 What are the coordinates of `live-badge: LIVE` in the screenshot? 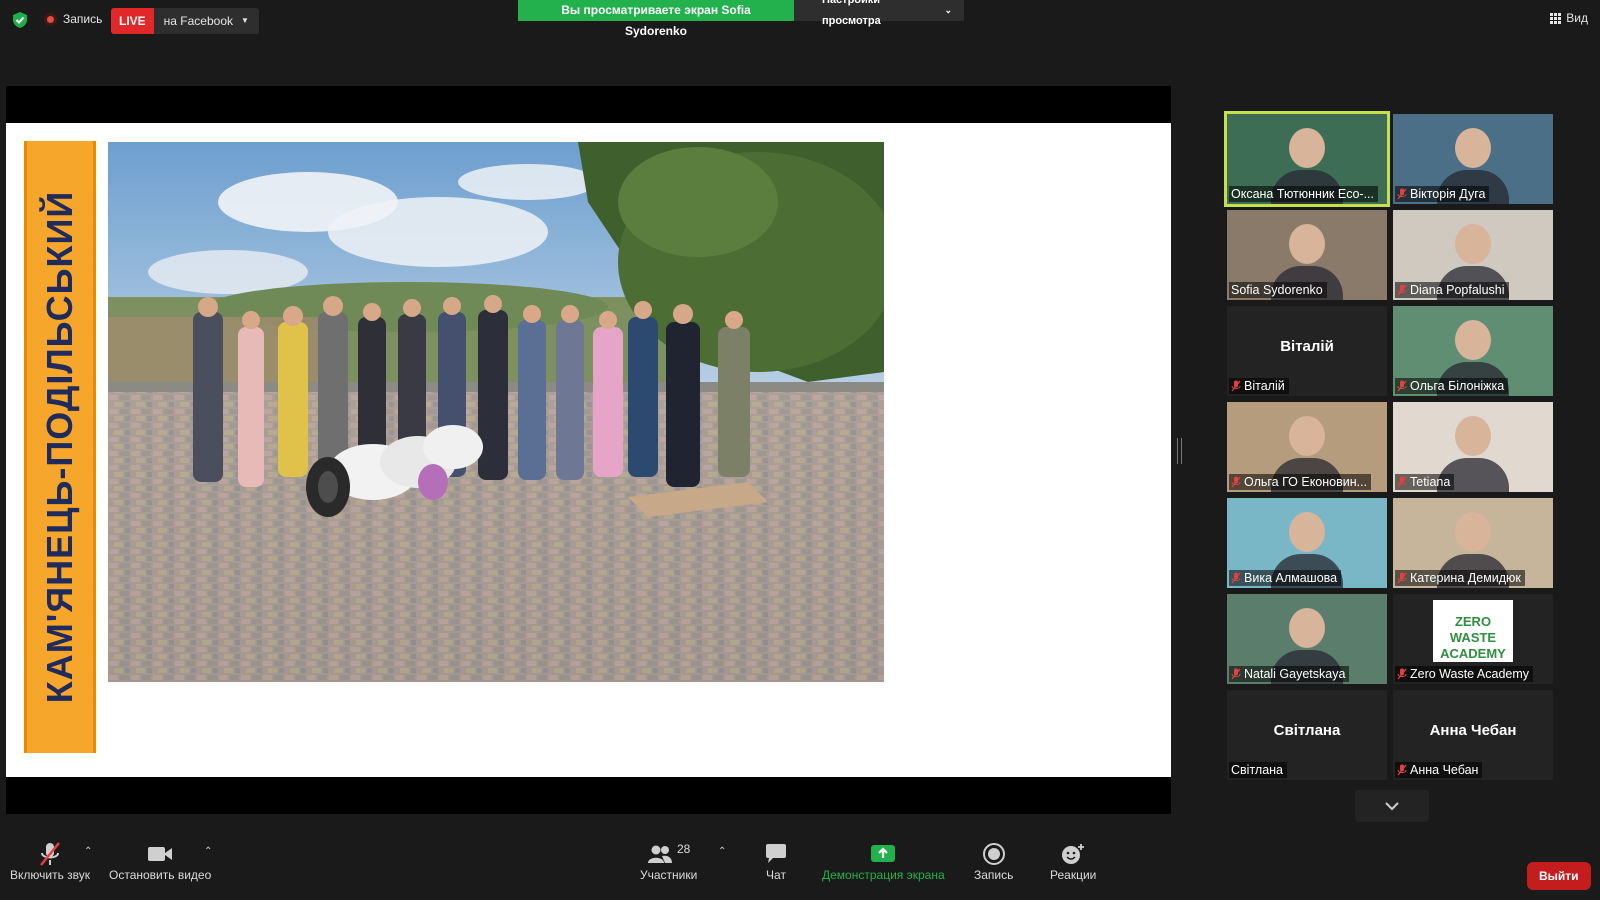 It's located at (132, 21).